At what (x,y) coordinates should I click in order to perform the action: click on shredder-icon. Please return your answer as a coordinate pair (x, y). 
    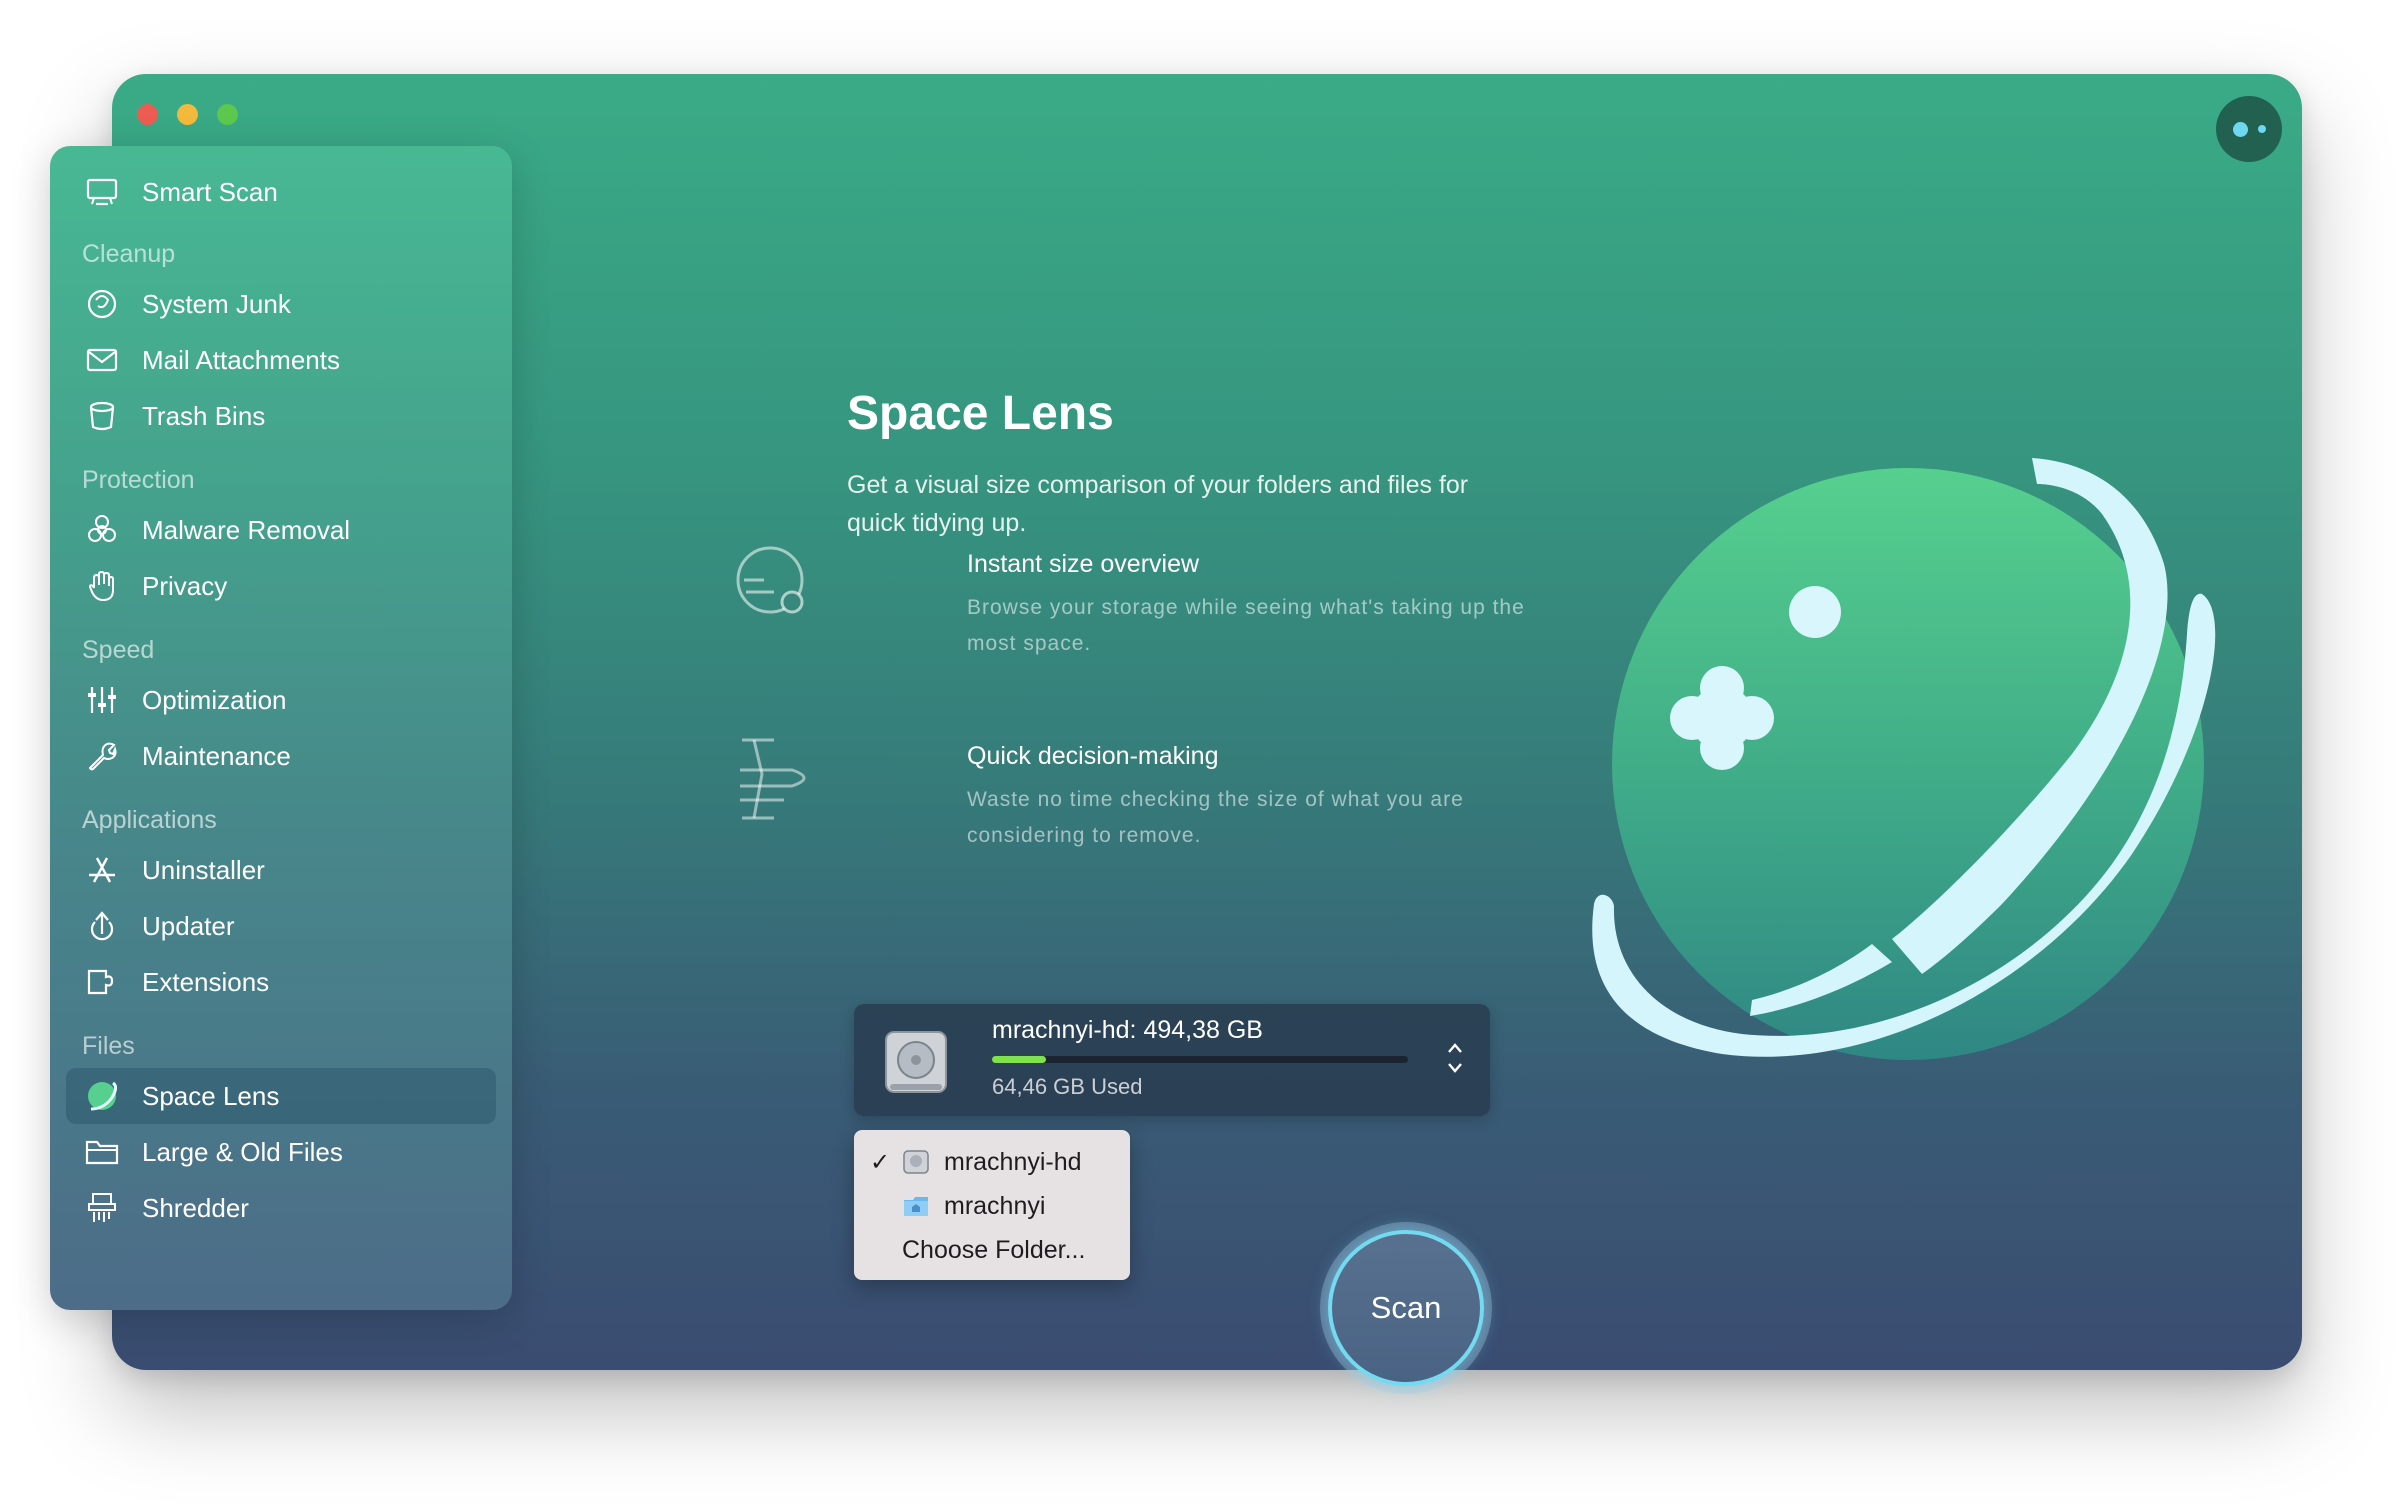
    Looking at the image, I should click on (102, 1208).